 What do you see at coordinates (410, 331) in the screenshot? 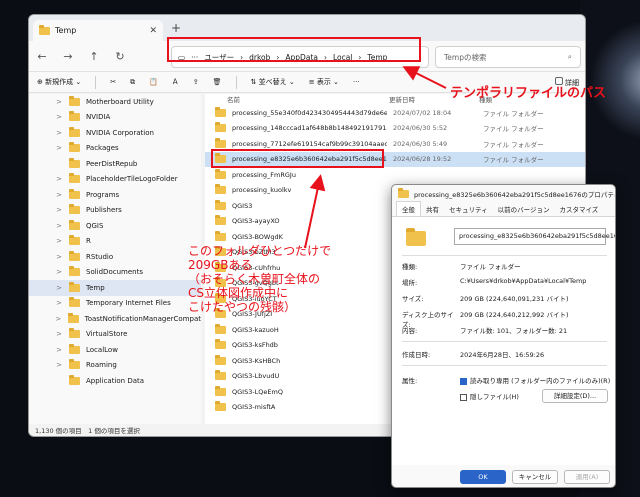
I see `contents-label: 内容:` at bounding box center [410, 331].